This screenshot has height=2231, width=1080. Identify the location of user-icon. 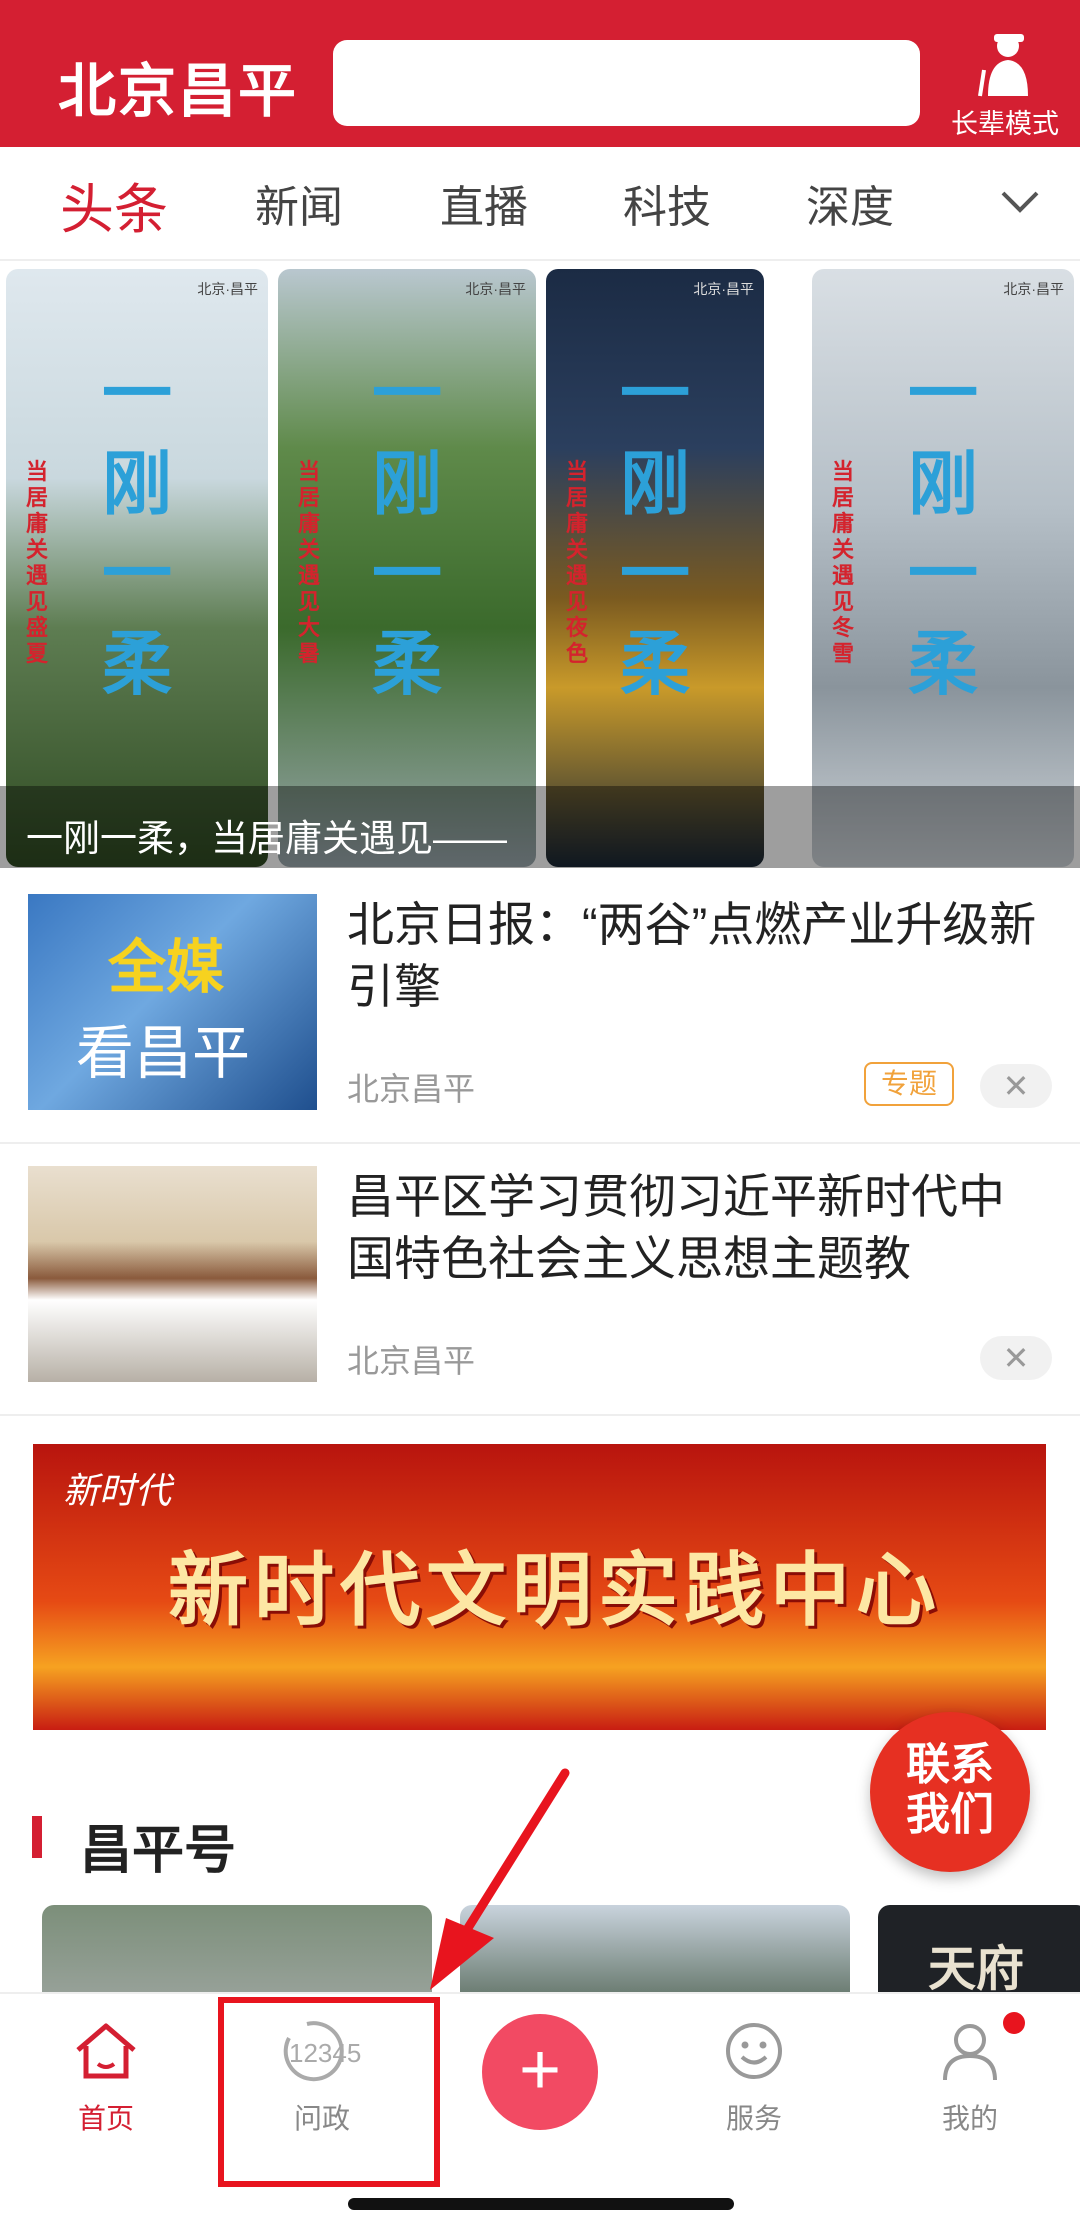
(970, 2052).